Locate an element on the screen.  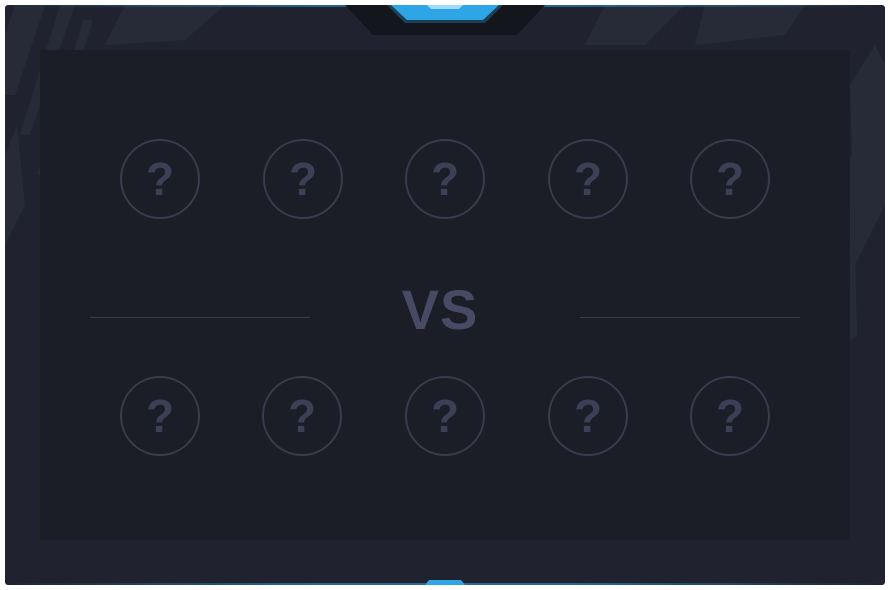
bottom-player-slot-3: ? is located at coordinates (445, 416).